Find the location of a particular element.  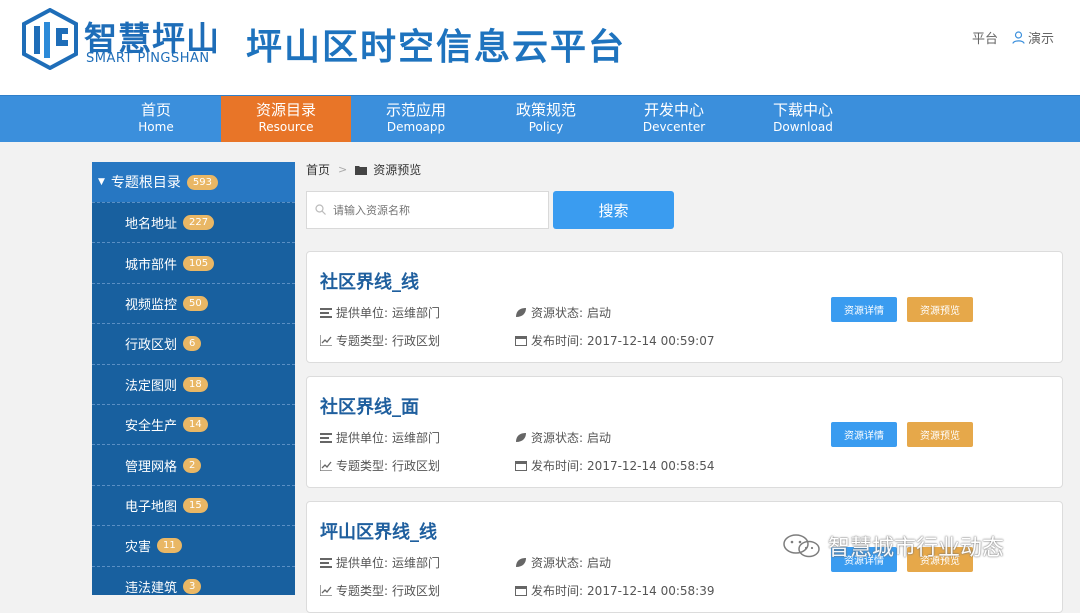

sidebar-item-label: 违法建筑 is located at coordinates (151, 588).